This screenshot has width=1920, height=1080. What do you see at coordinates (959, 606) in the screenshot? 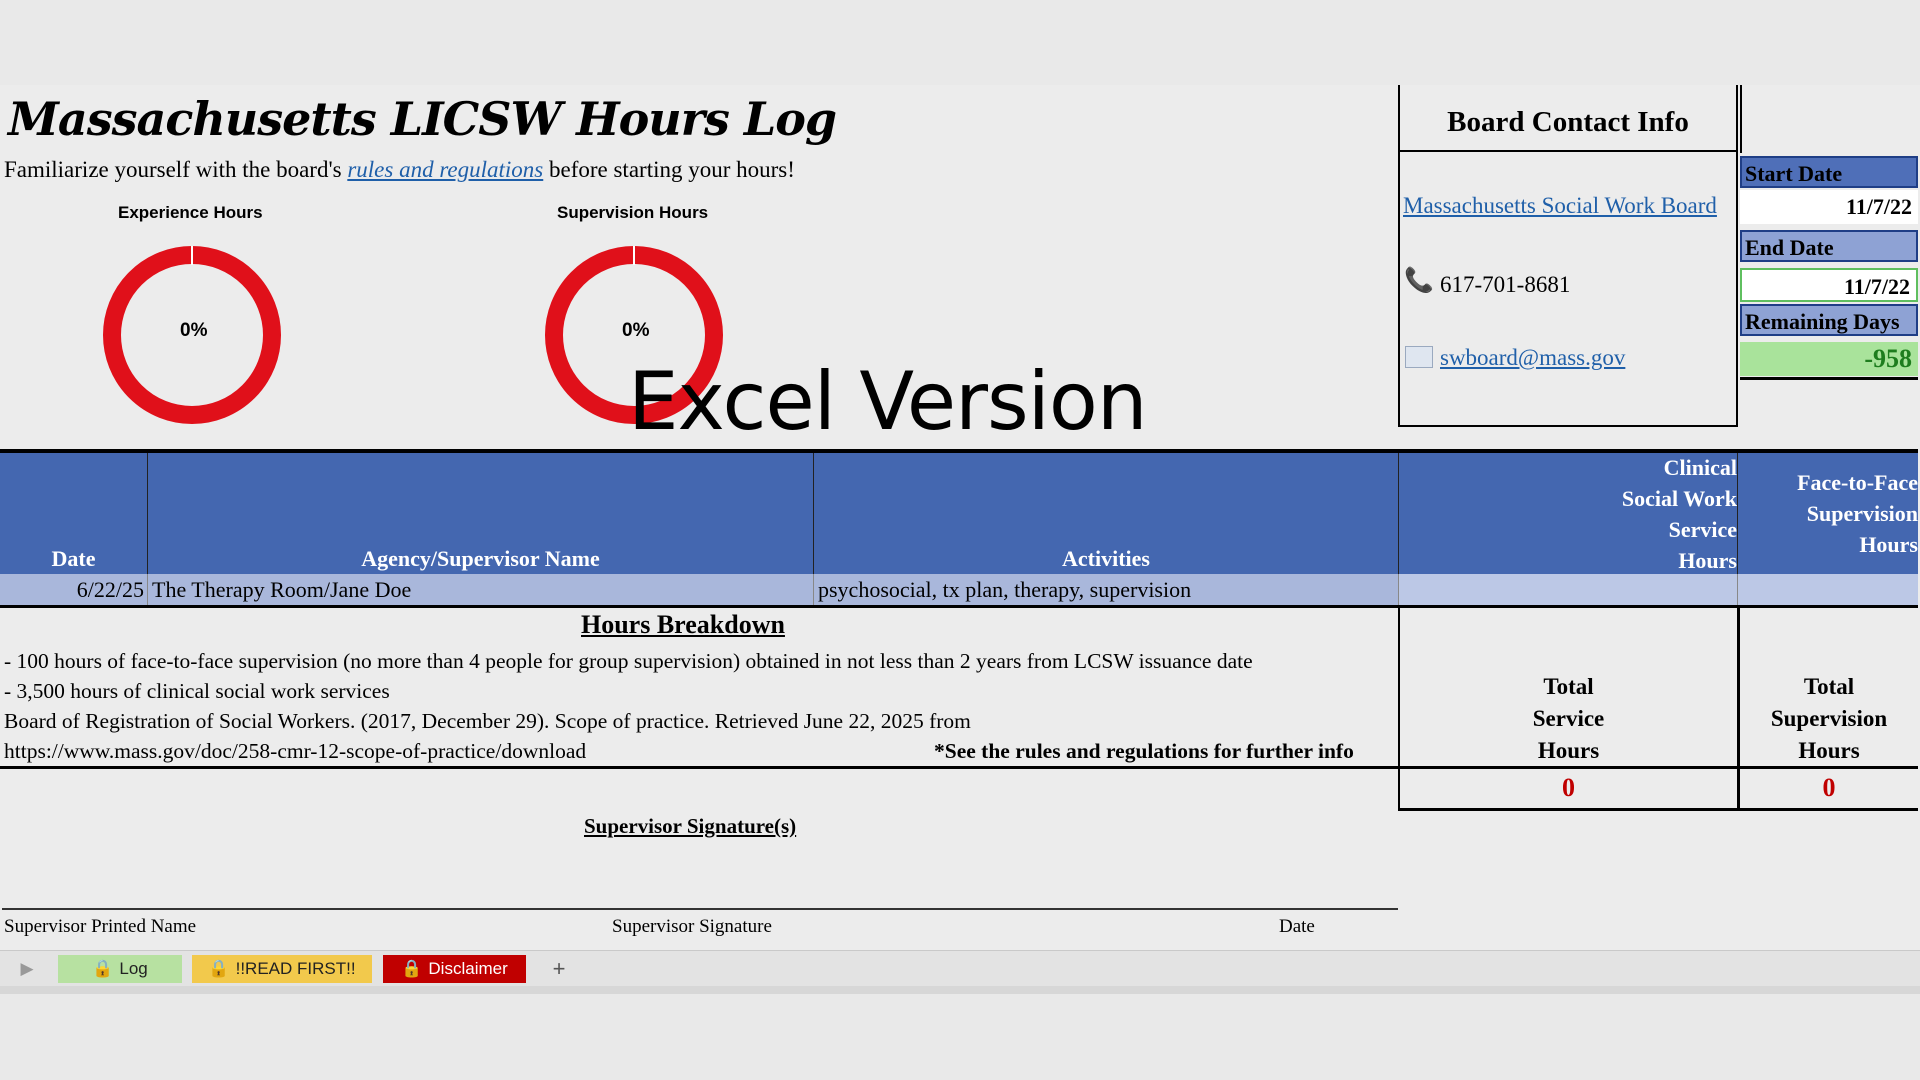
I see `breakdown-top-border` at bounding box center [959, 606].